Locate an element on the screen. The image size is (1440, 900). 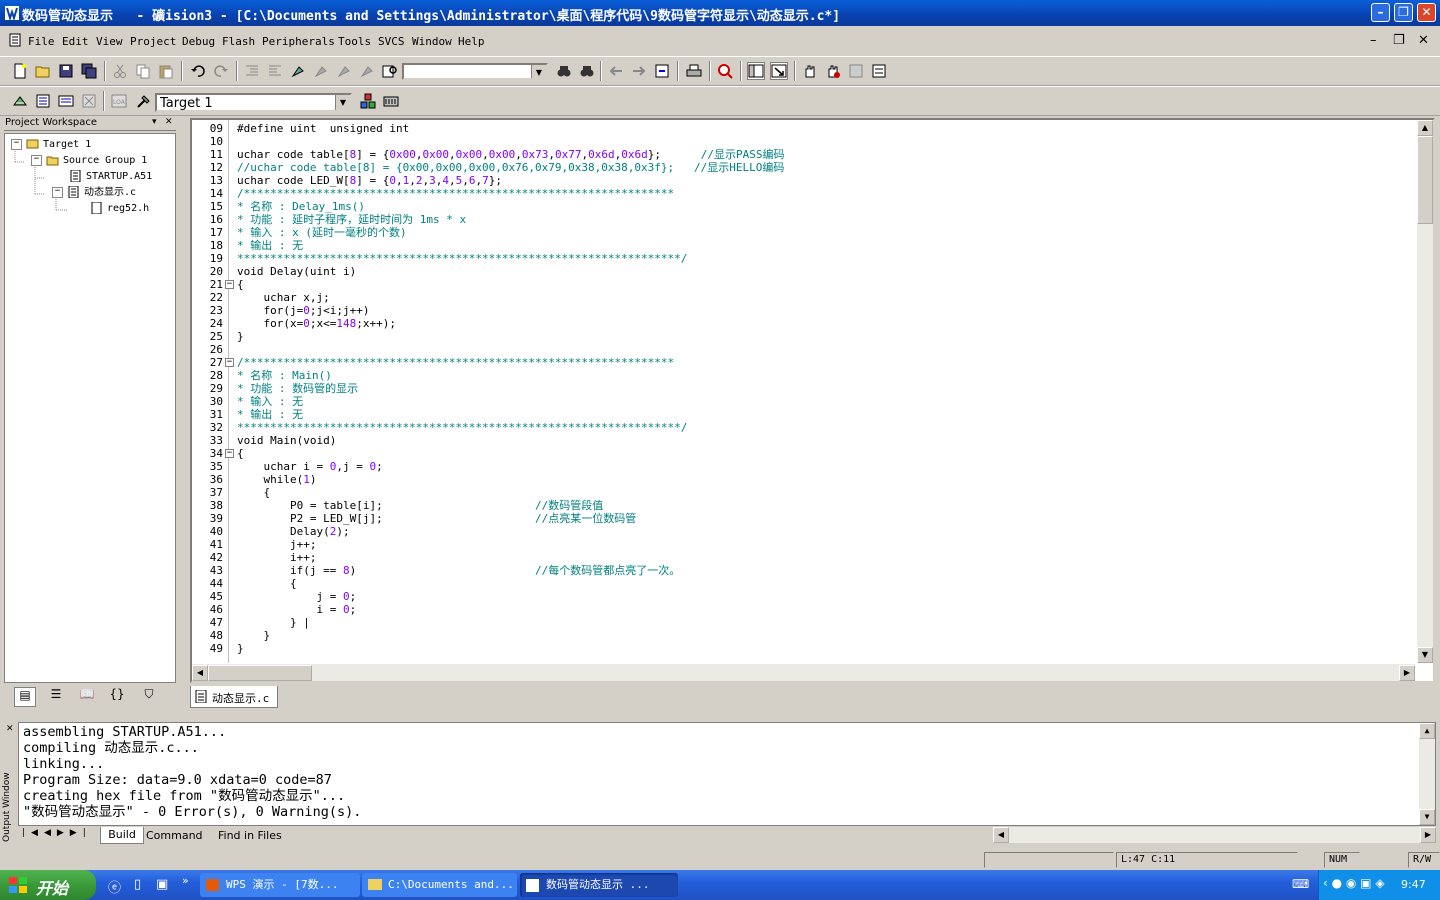
cut-icon is located at coordinates (120, 71).